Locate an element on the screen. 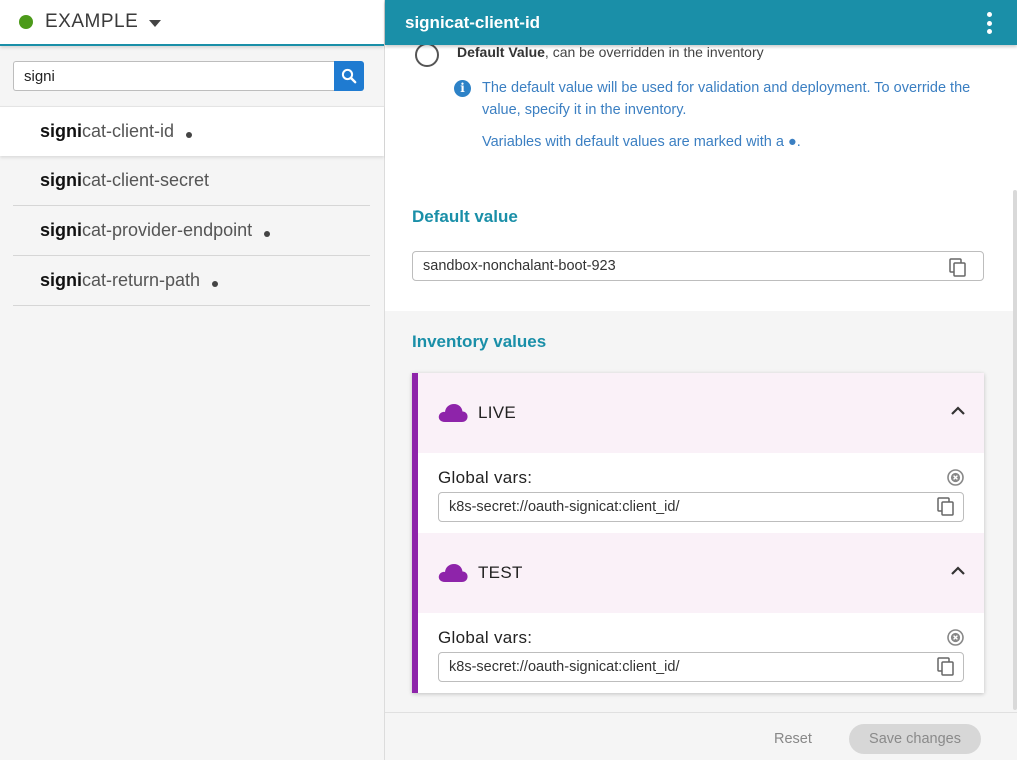 The width and height of the screenshot is (1017, 760). environment-row-test: TEST is located at coordinates (701, 573).